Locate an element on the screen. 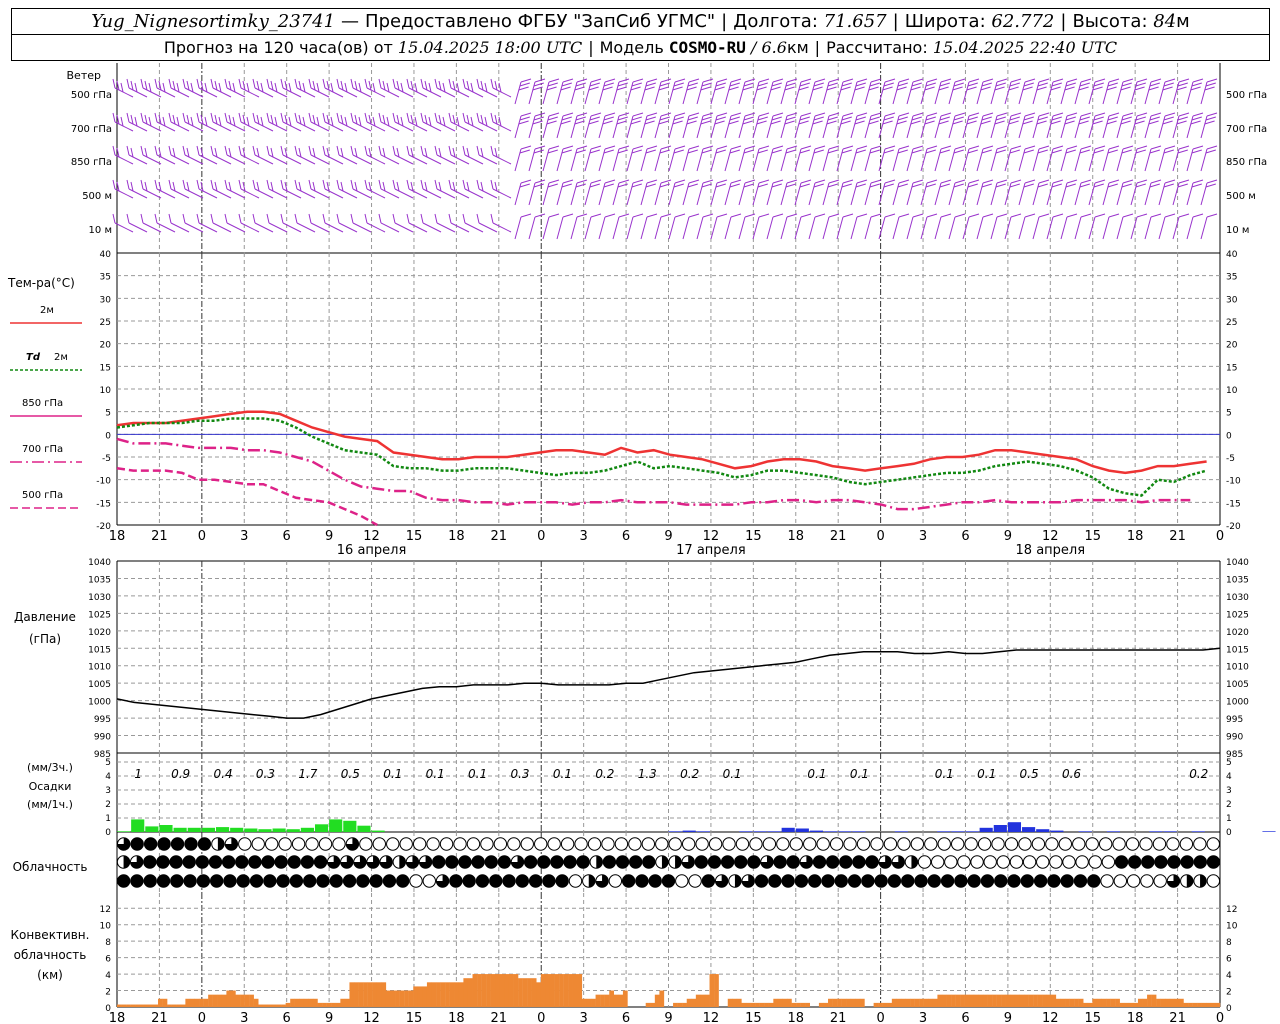  precip-bar-snow is located at coordinates (350, 826).